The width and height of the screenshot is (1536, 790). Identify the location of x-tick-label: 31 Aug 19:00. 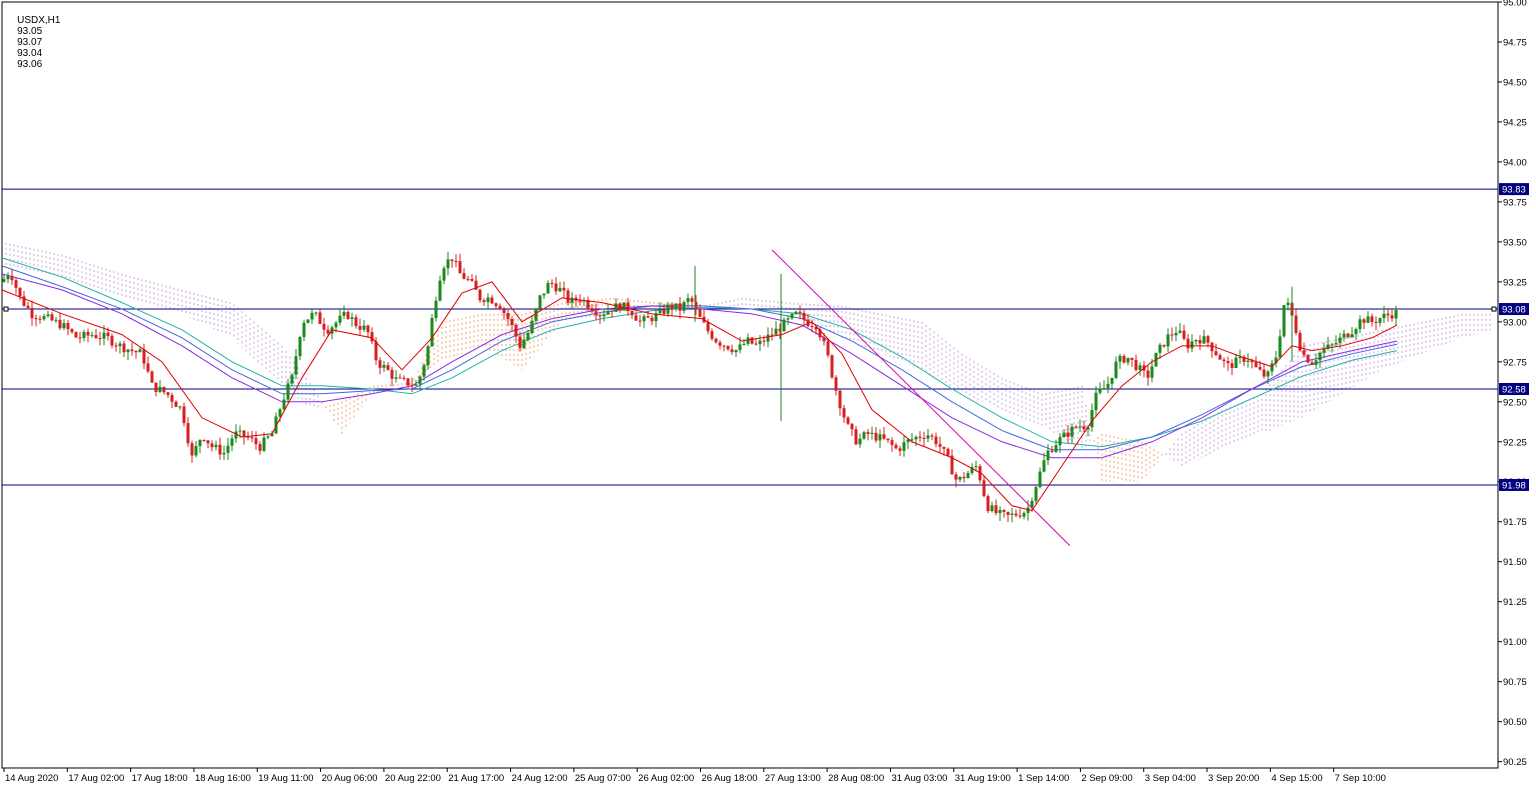
(983, 778).